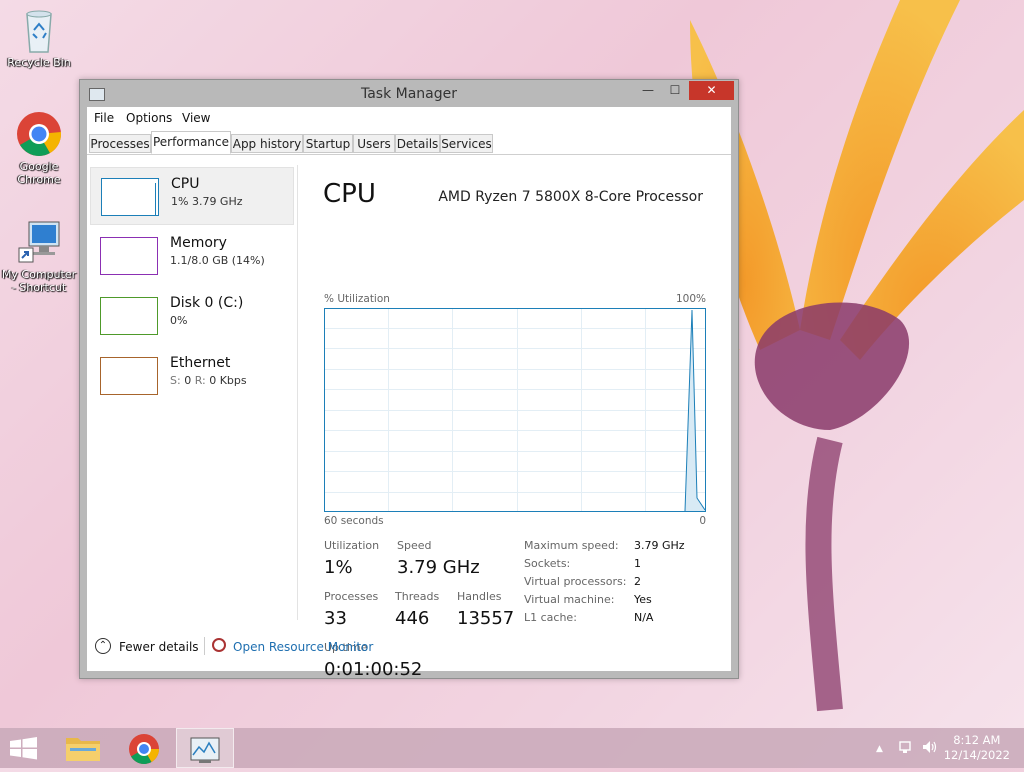 Image resolution: width=1024 pixels, height=772 pixels. I want to click on system-clock: 8:12 AM 12/14/2022, so click(977, 748).